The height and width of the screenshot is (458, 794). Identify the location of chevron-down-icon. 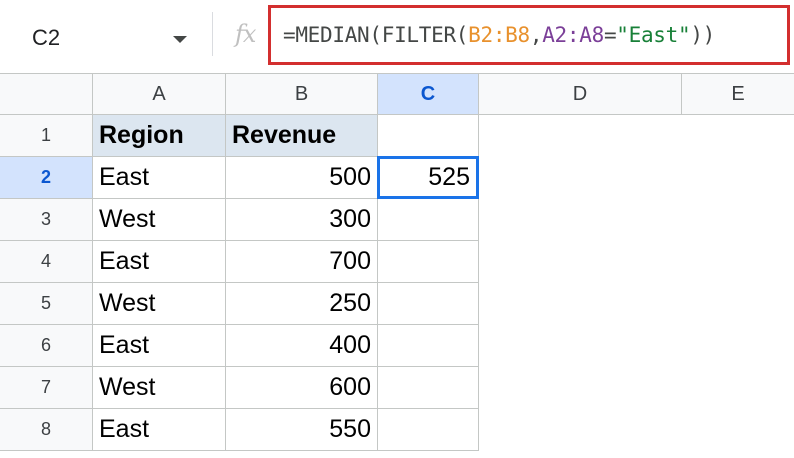
(180, 39).